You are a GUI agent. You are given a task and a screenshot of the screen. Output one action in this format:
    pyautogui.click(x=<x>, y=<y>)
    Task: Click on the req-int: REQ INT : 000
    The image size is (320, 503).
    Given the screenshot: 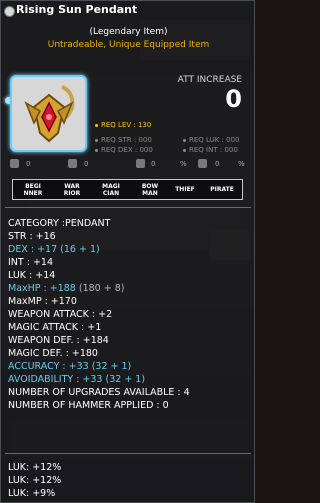 What is the action you would take?
    pyautogui.click(x=211, y=150)
    